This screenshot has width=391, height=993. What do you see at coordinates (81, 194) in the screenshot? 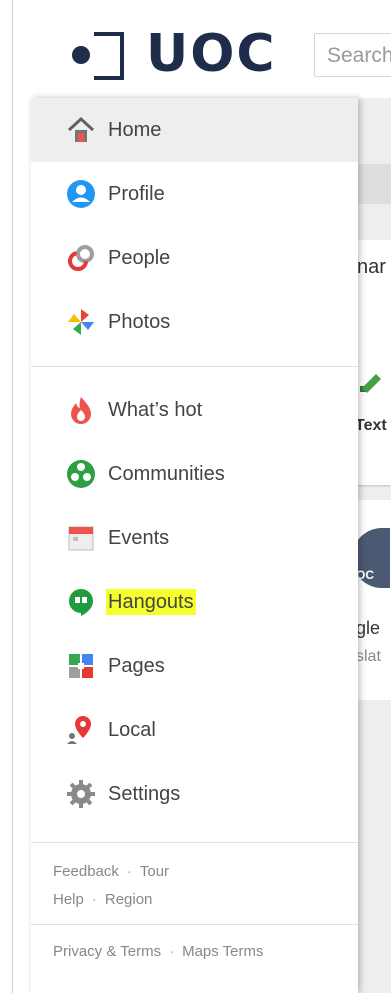
I see `profile-icon` at bounding box center [81, 194].